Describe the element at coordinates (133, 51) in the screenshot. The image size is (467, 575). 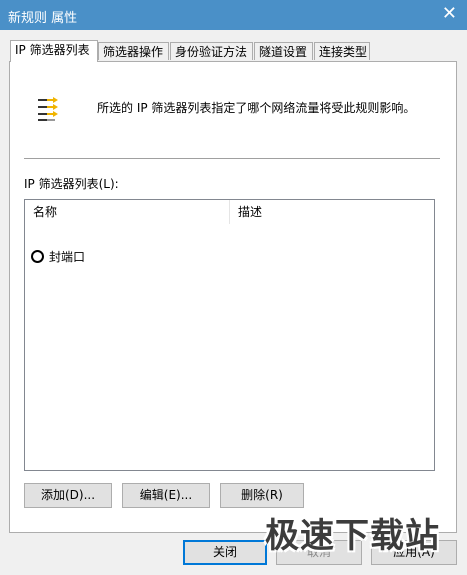
I see `tab-filter-action: 筛选器操作` at that location.